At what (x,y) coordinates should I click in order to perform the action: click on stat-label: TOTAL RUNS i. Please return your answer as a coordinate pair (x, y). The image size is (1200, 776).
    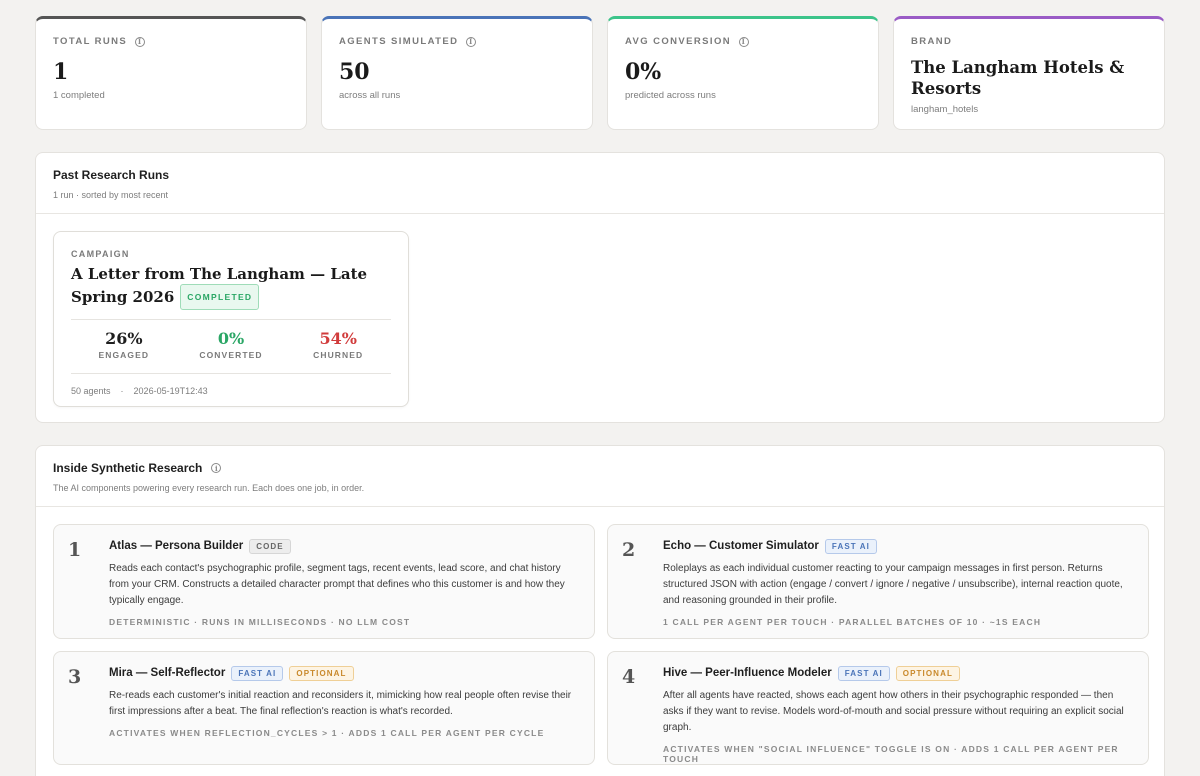
    Looking at the image, I should click on (171, 41).